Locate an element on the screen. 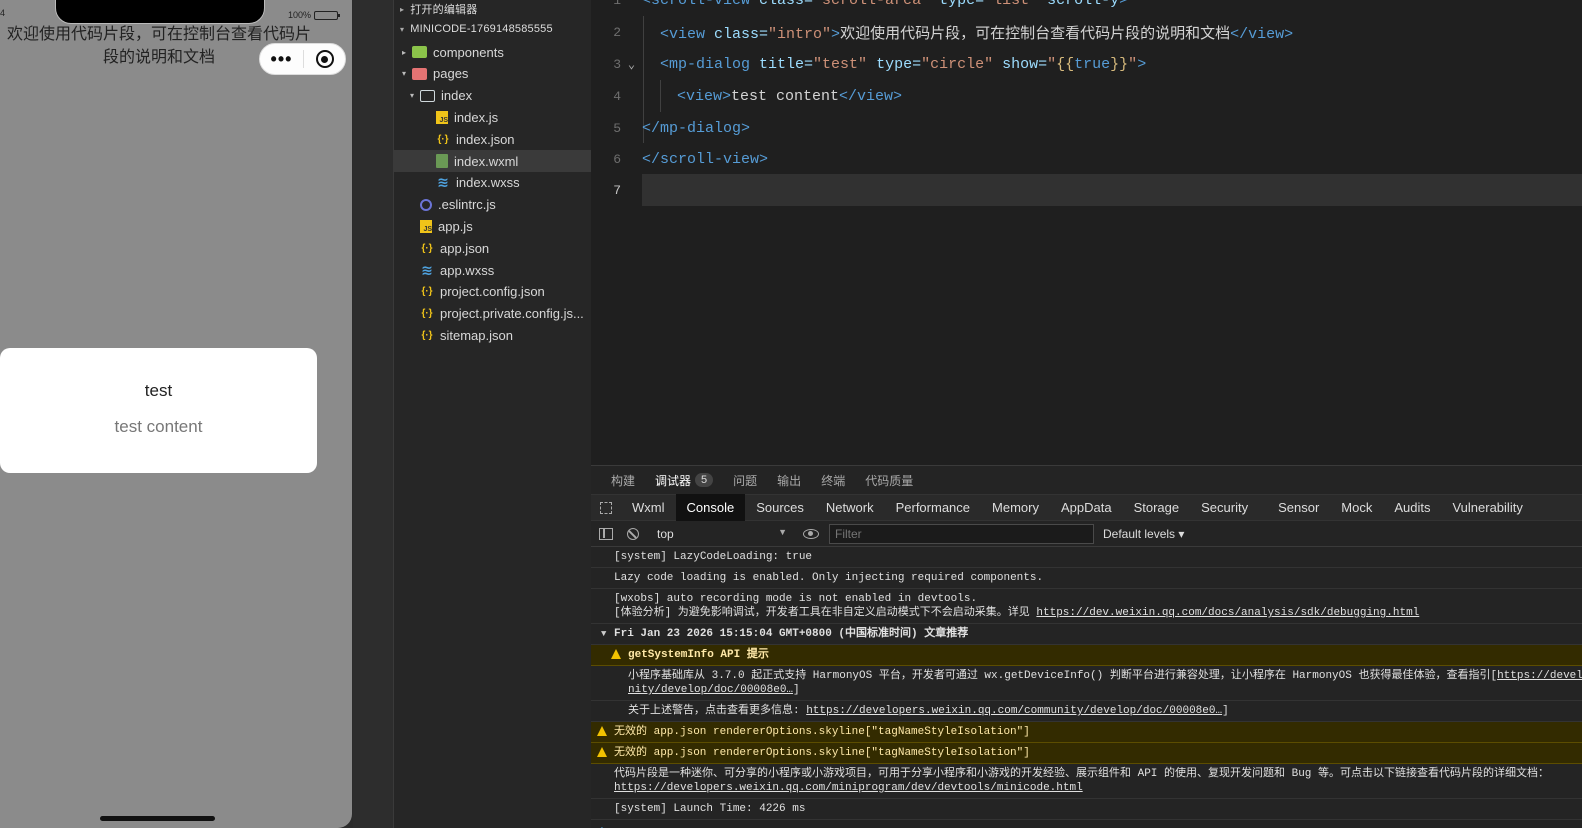 This screenshot has height=828, width=1582. battery-icon is located at coordinates (327, 15).